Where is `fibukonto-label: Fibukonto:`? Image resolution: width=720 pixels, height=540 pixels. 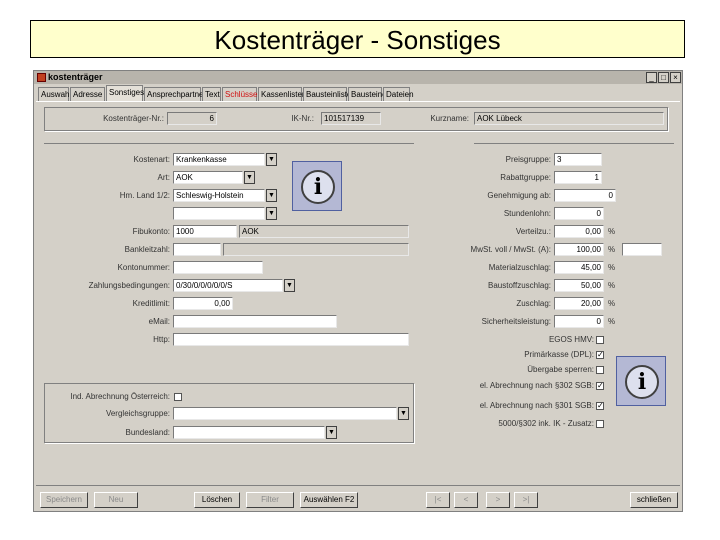
fibukonto-label: Fibukonto: is located at coordinates (151, 231).